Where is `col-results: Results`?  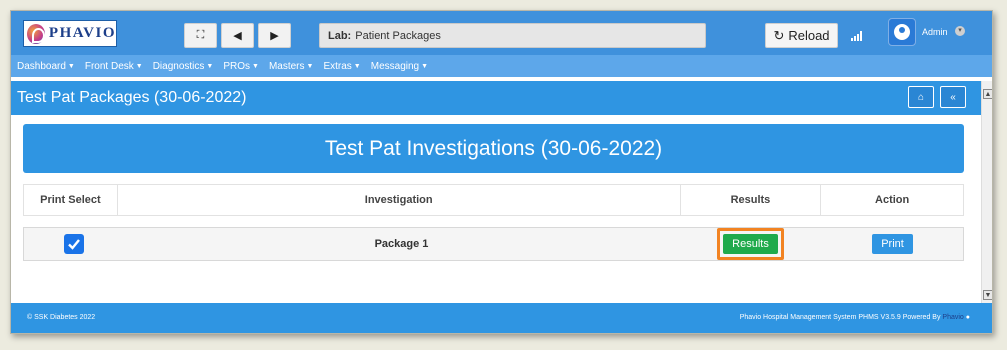
col-results: Results is located at coordinates (751, 200).